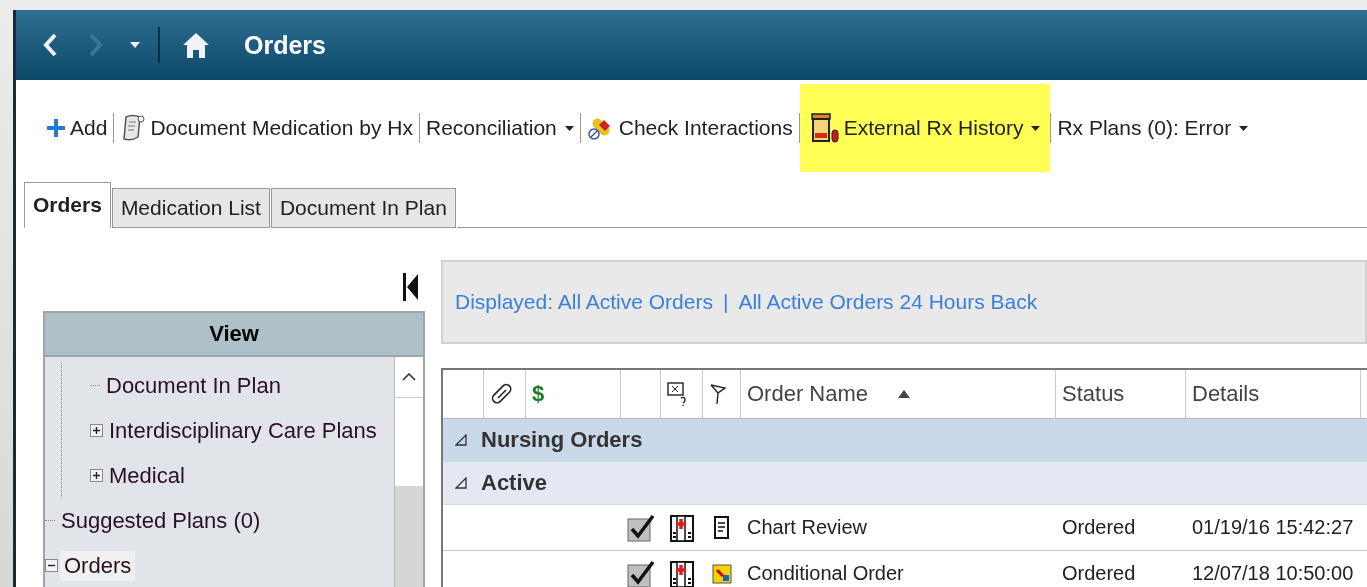  Describe the element at coordinates (363, 208) in the screenshot. I see `tab: Document In Plan` at that location.